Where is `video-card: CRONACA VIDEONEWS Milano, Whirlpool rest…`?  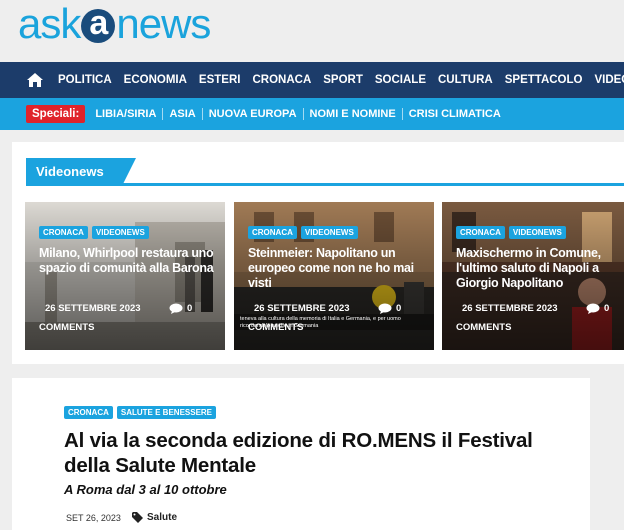 video-card: CRONACA VIDEONEWS Milano, Whirlpool rest… is located at coordinates (125, 276).